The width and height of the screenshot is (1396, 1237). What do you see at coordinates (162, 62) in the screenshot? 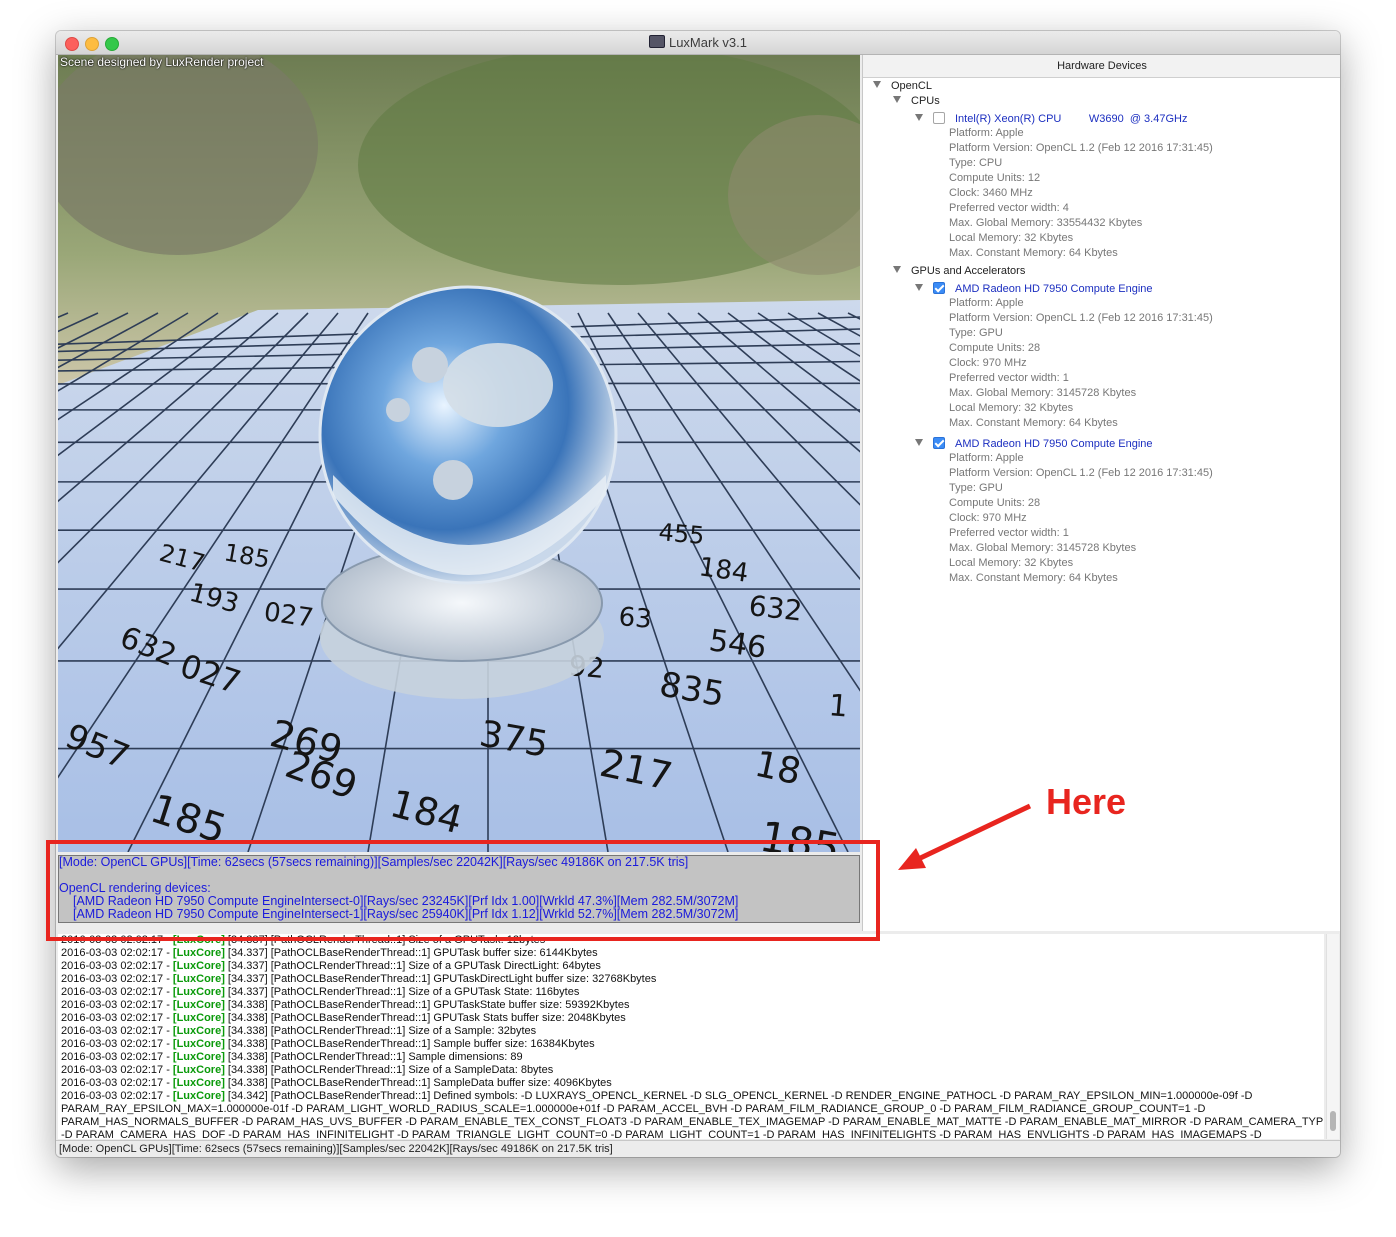
I see `scene-credit: Scene designed by LuxRender project` at bounding box center [162, 62].